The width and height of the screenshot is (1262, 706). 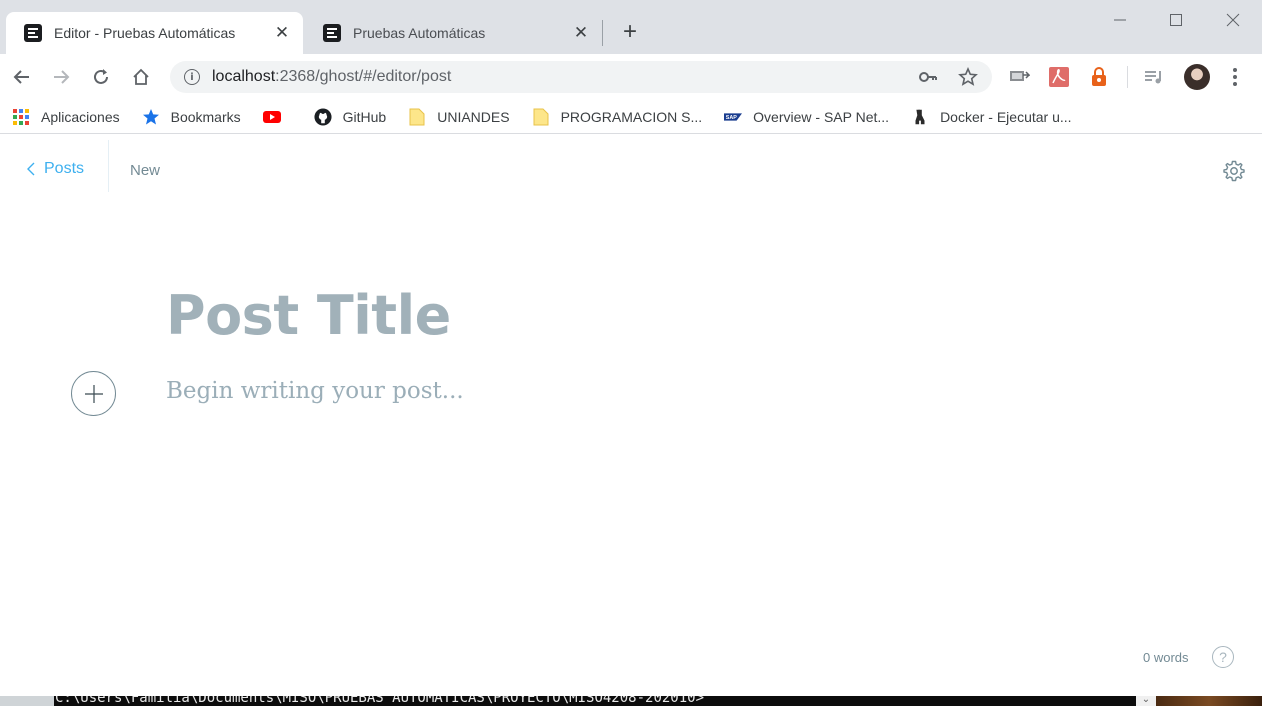 I want to click on back-to-posts-link: Posts, so click(x=55, y=169).